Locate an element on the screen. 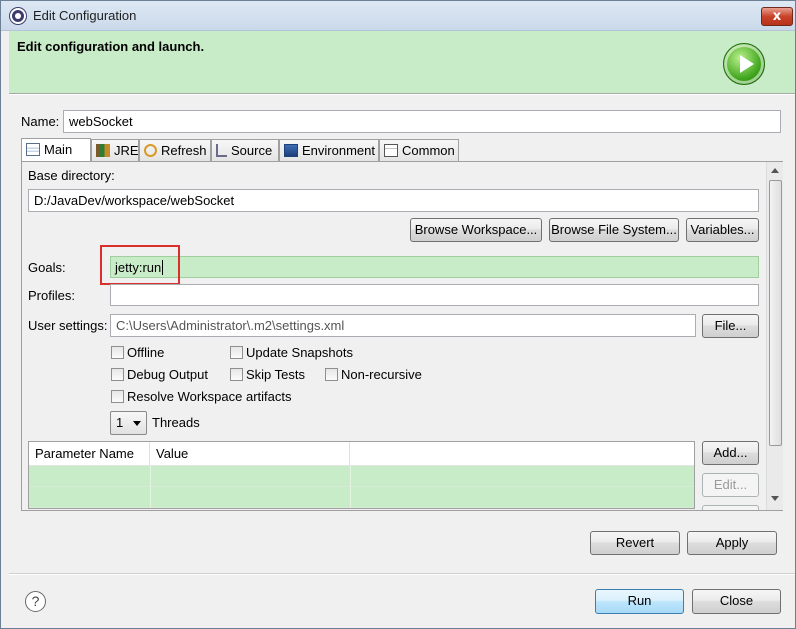 The image size is (796, 629). tab-jre: JRE is located at coordinates (115, 150).